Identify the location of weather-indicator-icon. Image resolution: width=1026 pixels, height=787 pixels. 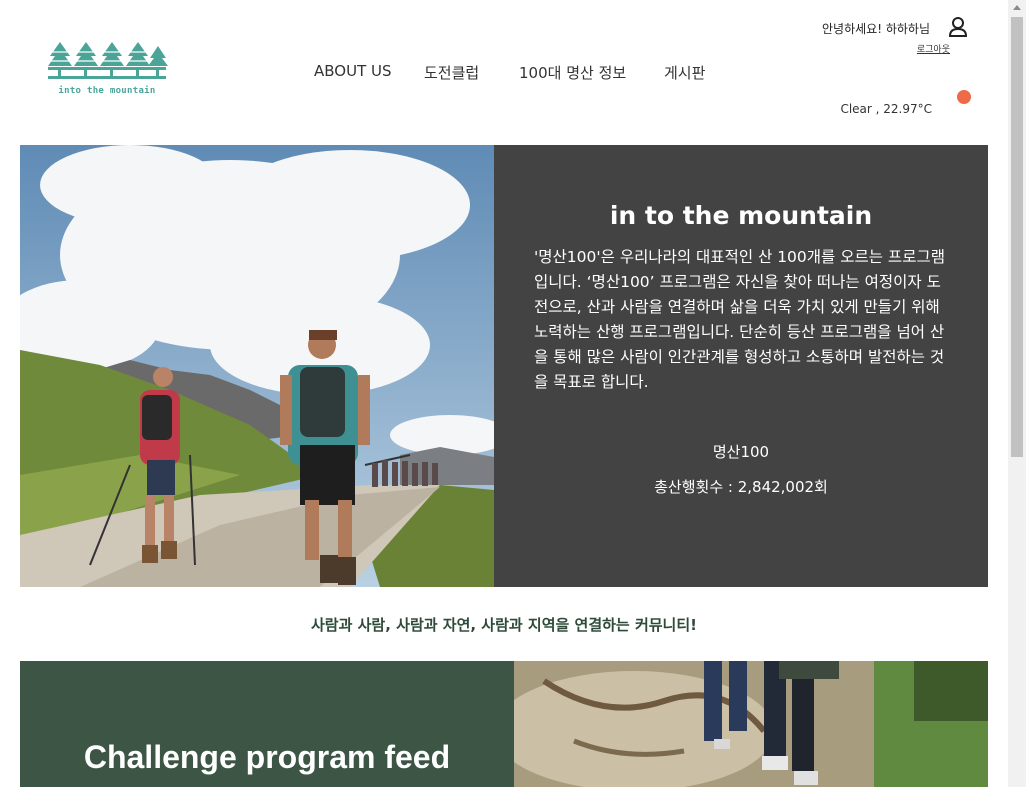
(964, 97).